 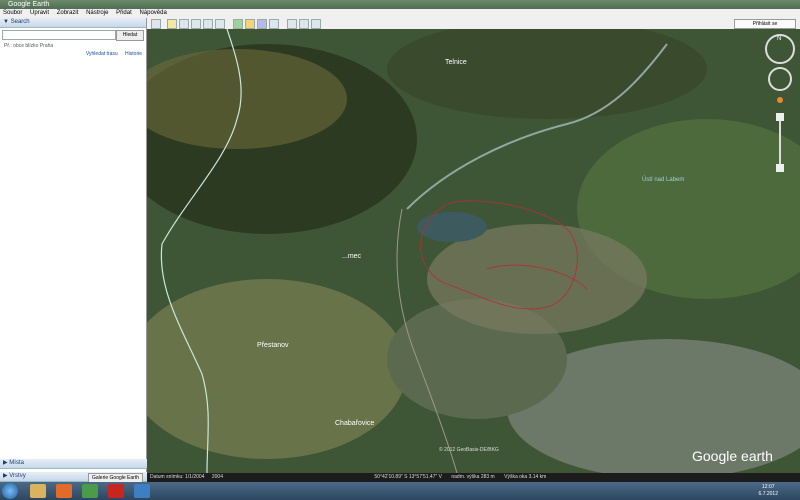 I want to click on search-panel-header: ▼ Search, so click(x=73, y=23).